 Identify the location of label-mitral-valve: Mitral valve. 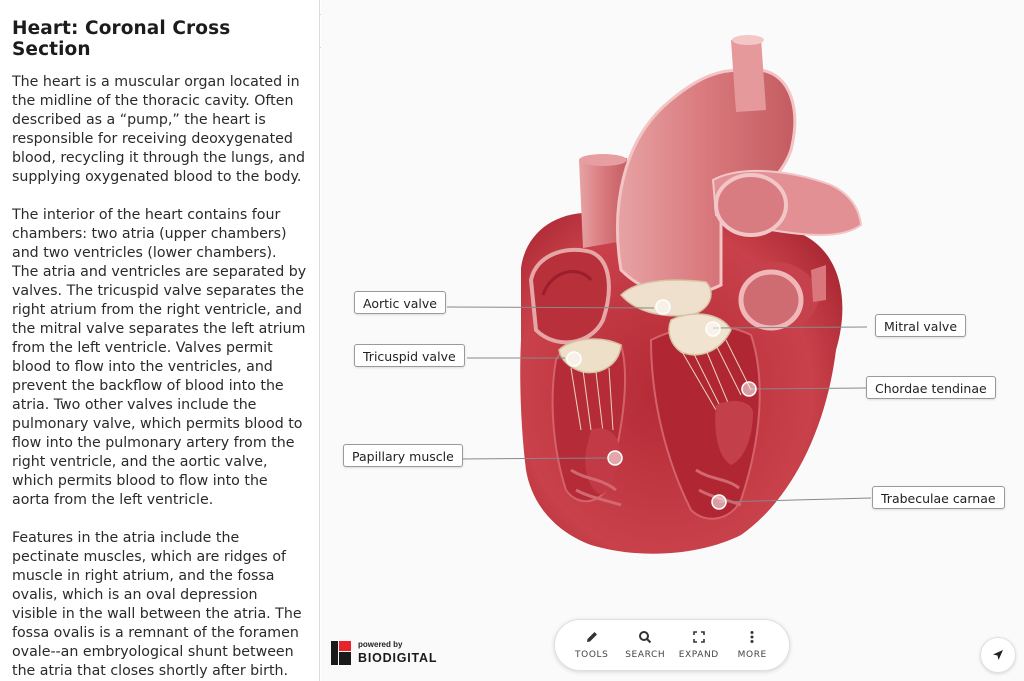
(921, 325).